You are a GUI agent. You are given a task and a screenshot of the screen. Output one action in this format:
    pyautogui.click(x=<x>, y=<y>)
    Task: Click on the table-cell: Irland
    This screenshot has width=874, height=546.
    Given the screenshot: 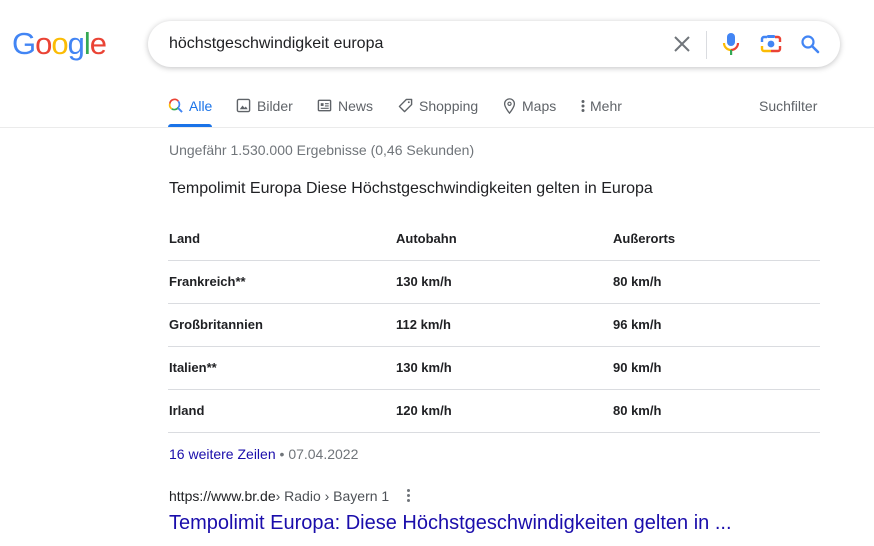 What is the action you would take?
    pyautogui.click(x=187, y=410)
    